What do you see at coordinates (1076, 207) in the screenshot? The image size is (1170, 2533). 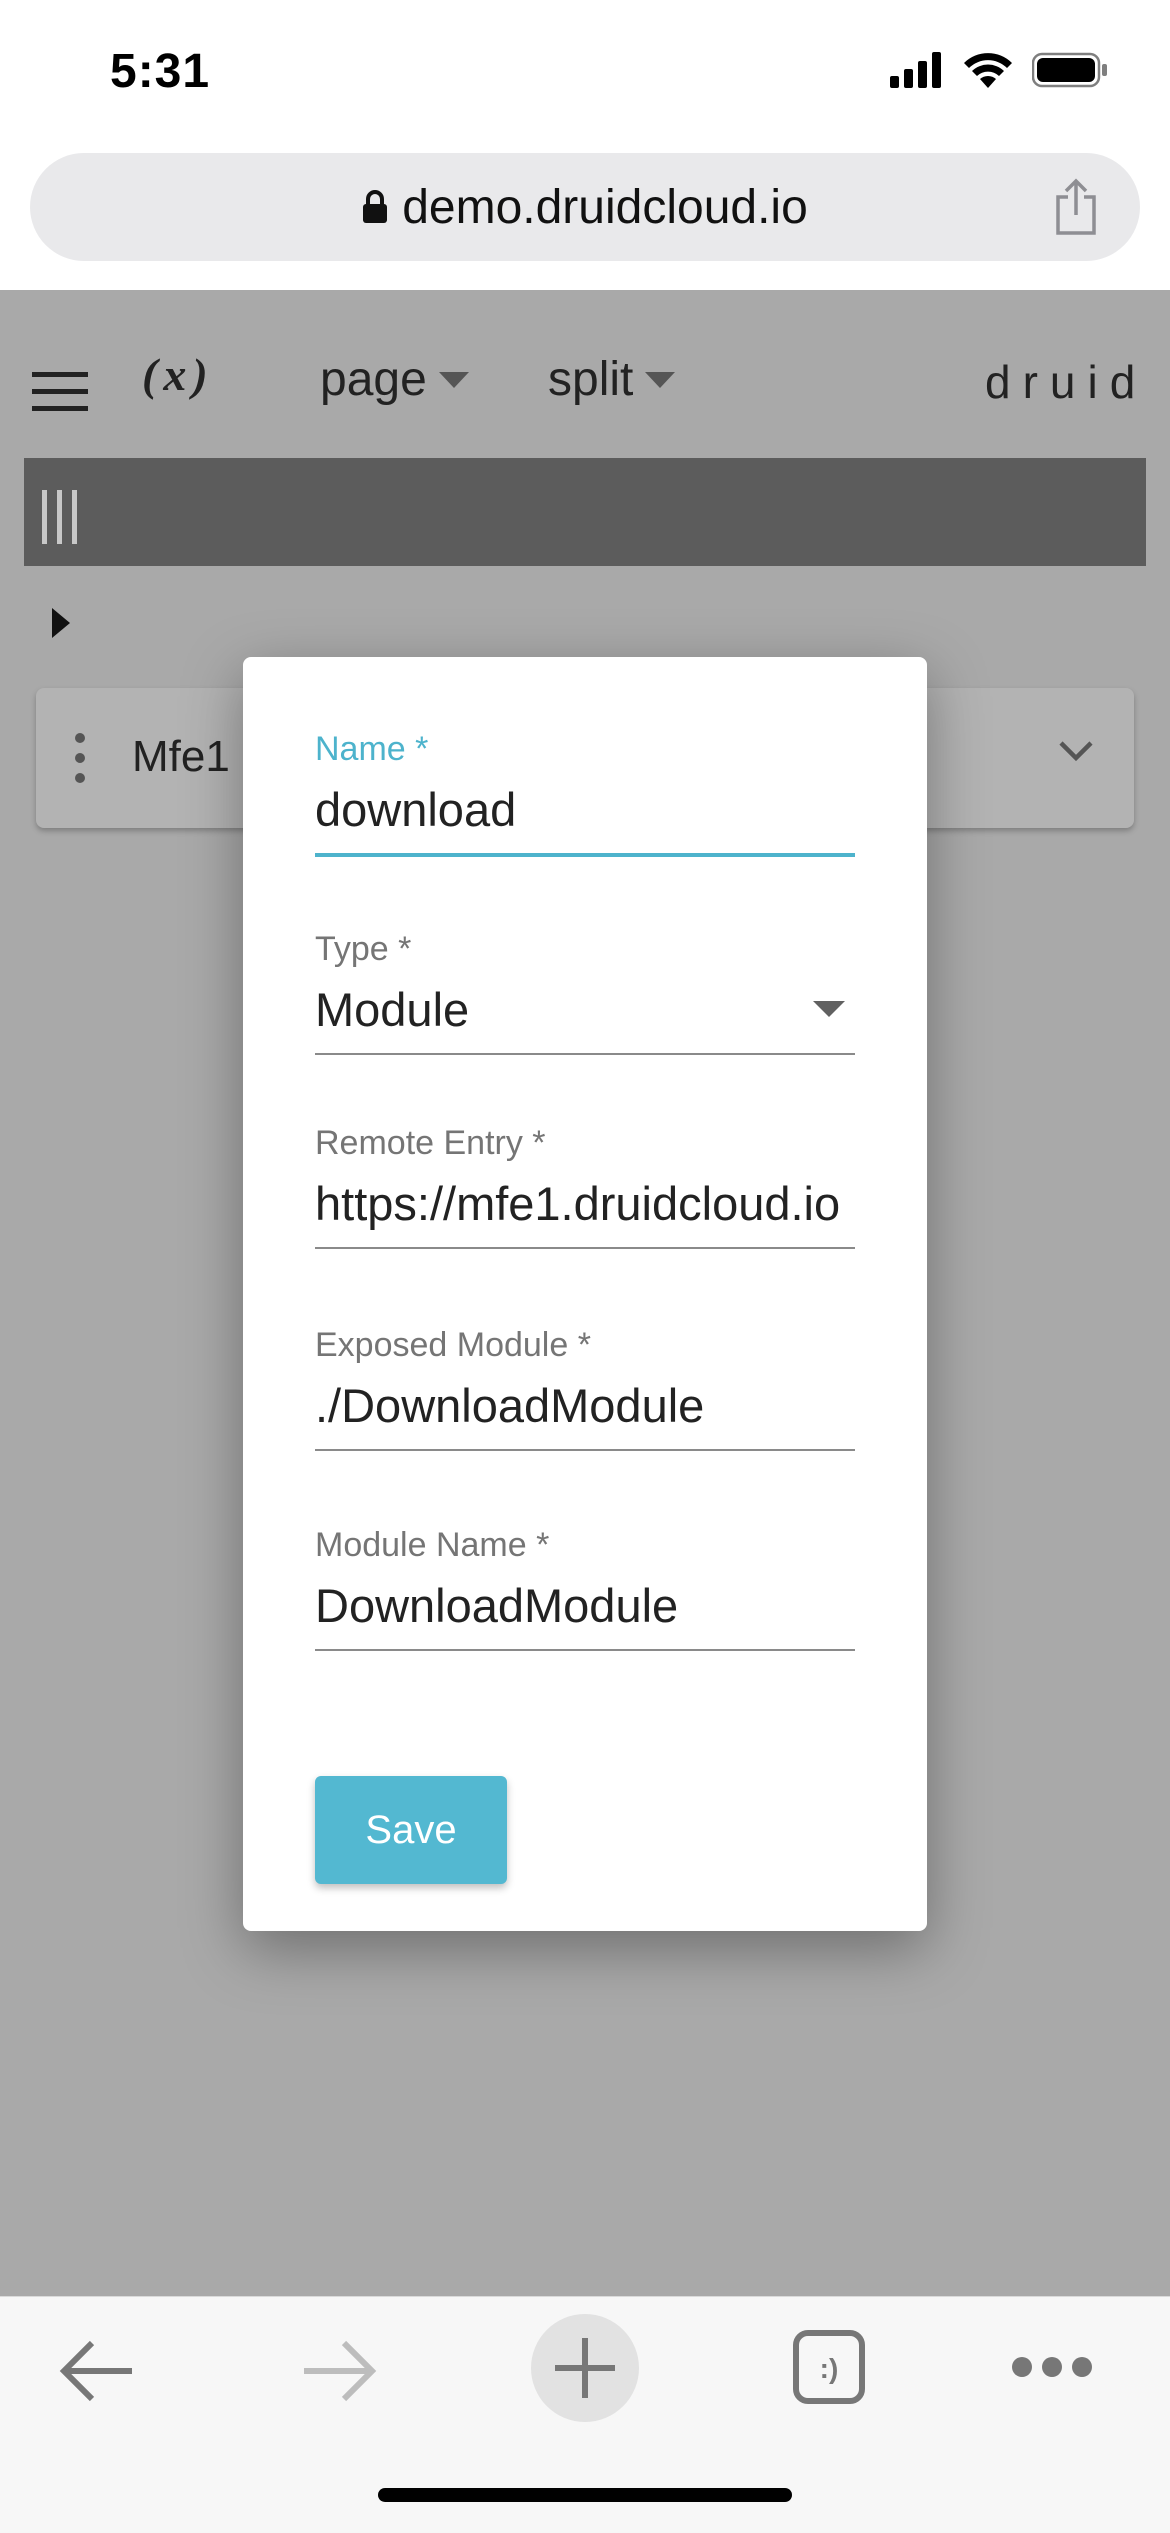 I see `share-icon` at bounding box center [1076, 207].